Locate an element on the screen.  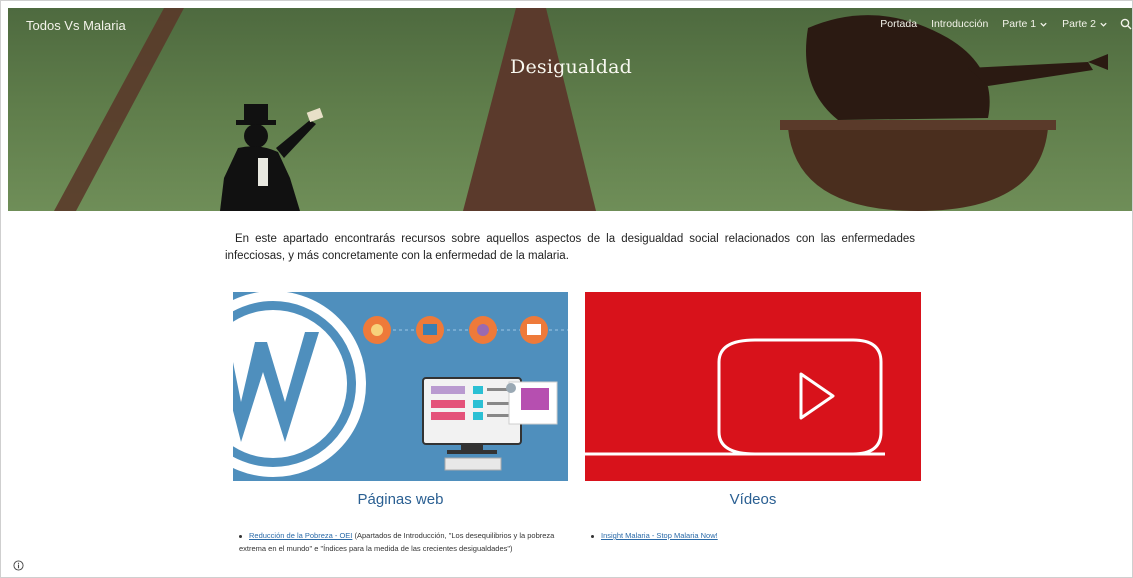
list-item: Insight Malaria - Stop Malaria Now! is located at coordinates (756, 535).